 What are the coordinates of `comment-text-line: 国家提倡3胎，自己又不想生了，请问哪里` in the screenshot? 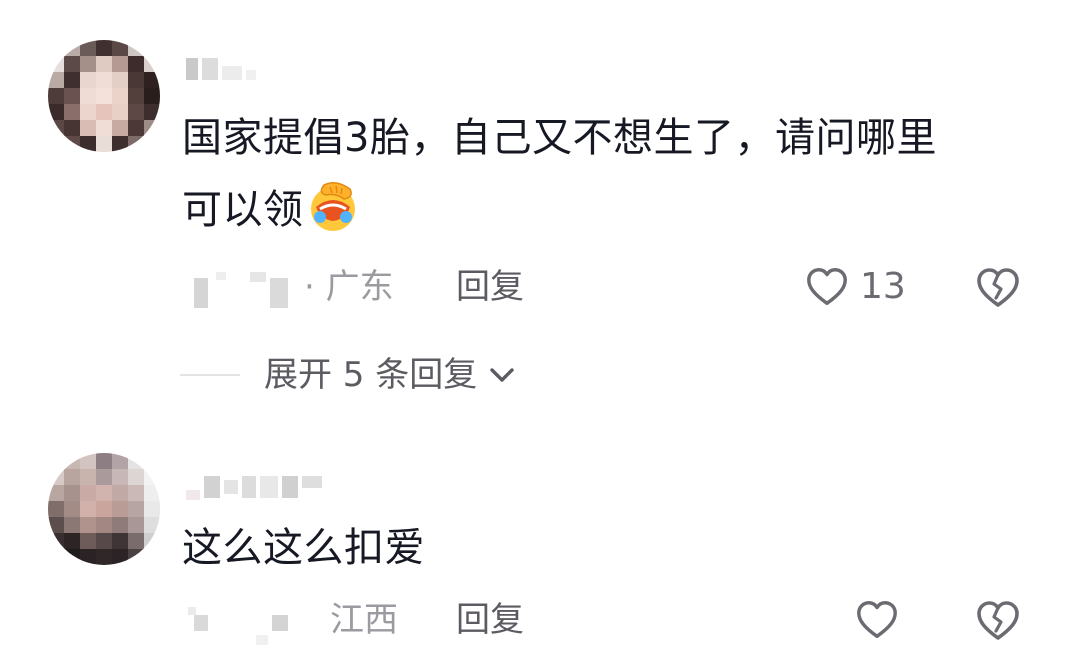 It's located at (559, 138).